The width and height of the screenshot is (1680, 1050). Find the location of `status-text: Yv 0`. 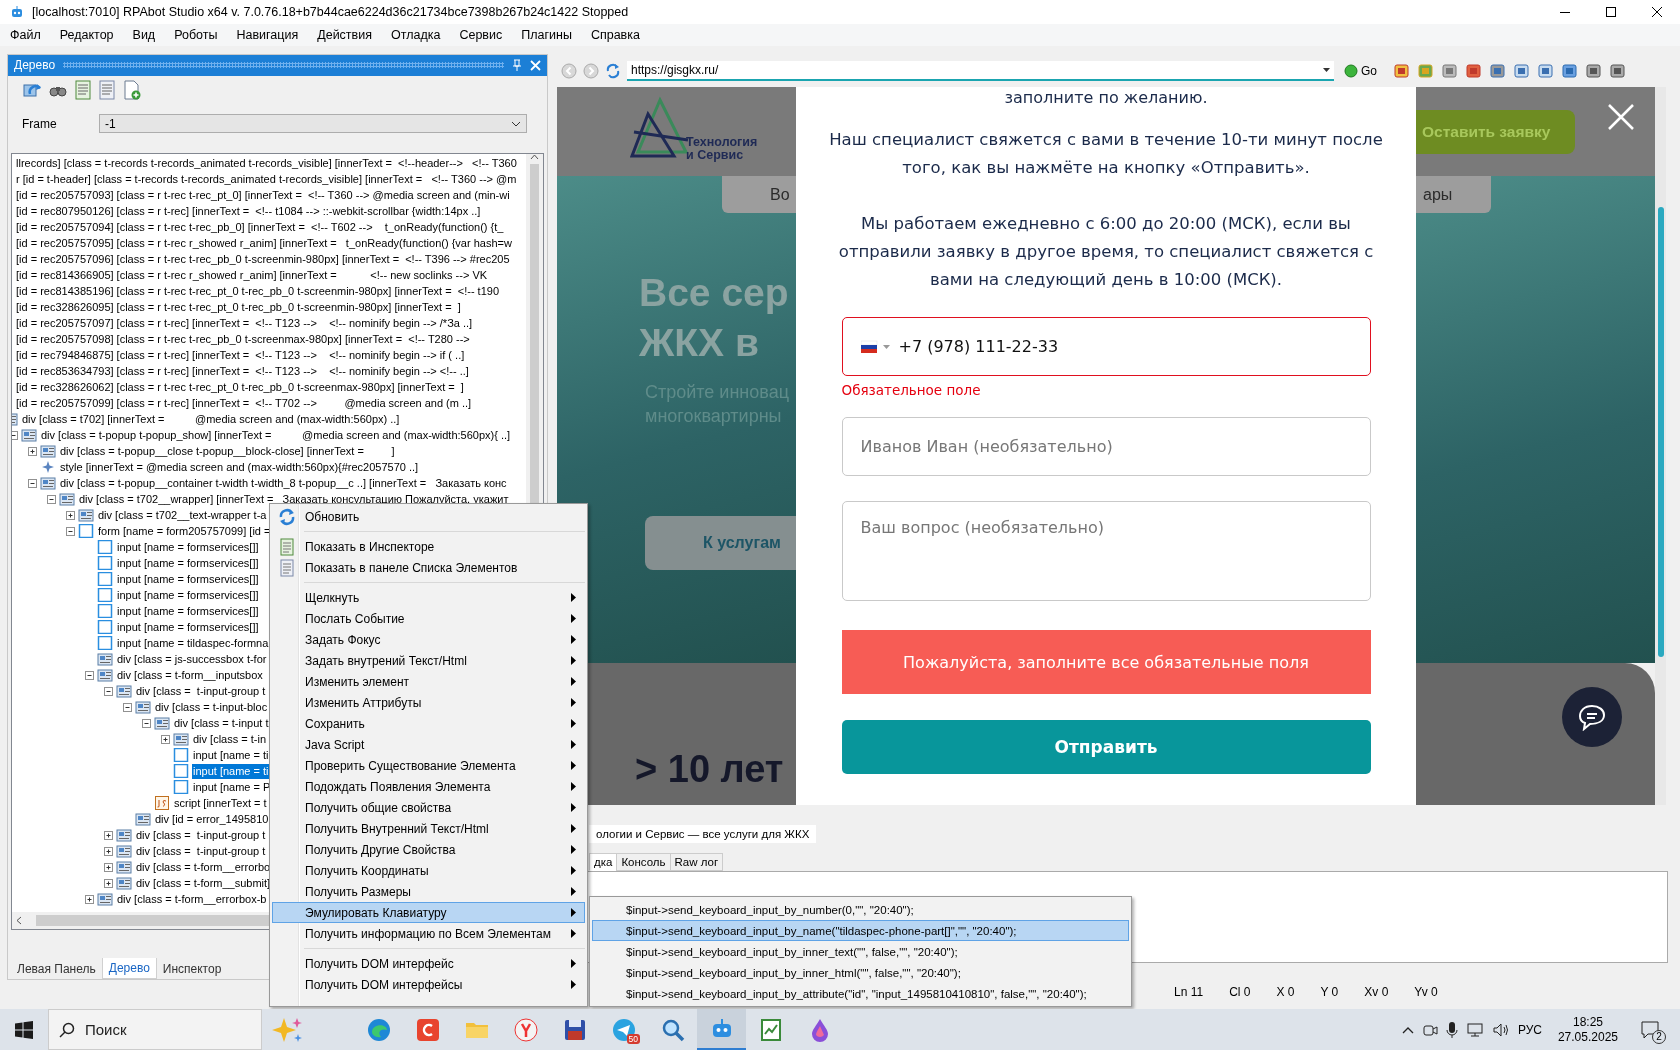

status-text: Yv 0 is located at coordinates (1426, 992).